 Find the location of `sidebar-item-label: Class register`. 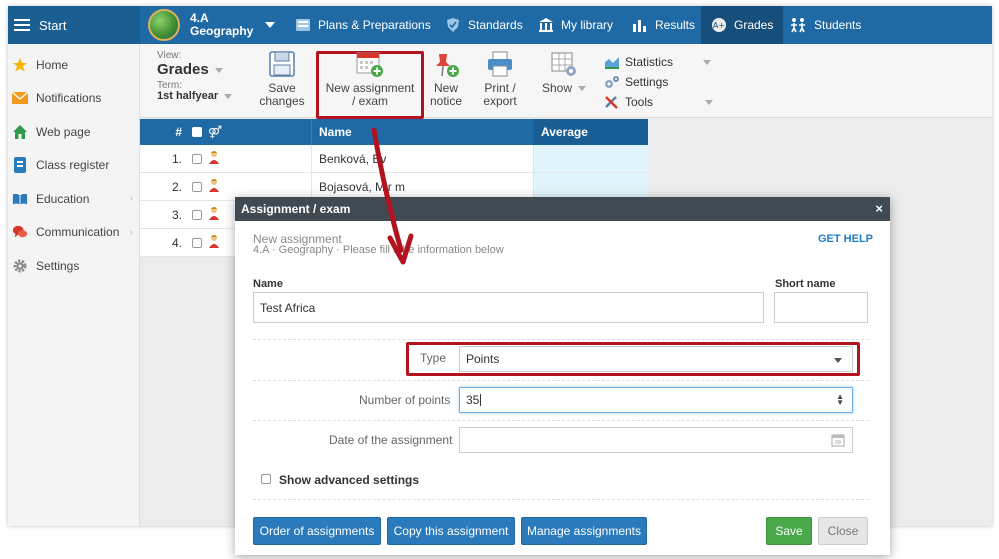

sidebar-item-label: Class register is located at coordinates (73, 165).